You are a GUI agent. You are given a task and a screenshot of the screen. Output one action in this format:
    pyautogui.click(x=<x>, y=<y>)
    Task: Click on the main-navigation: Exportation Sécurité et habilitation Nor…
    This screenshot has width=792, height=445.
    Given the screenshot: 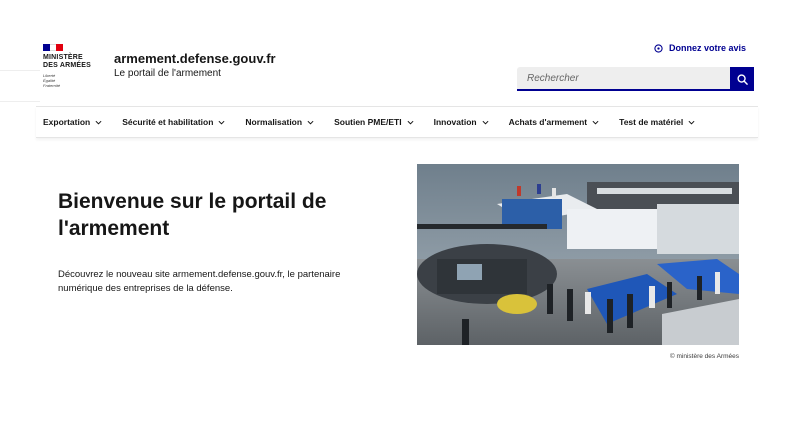 What is the action you would take?
    pyautogui.click(x=397, y=122)
    